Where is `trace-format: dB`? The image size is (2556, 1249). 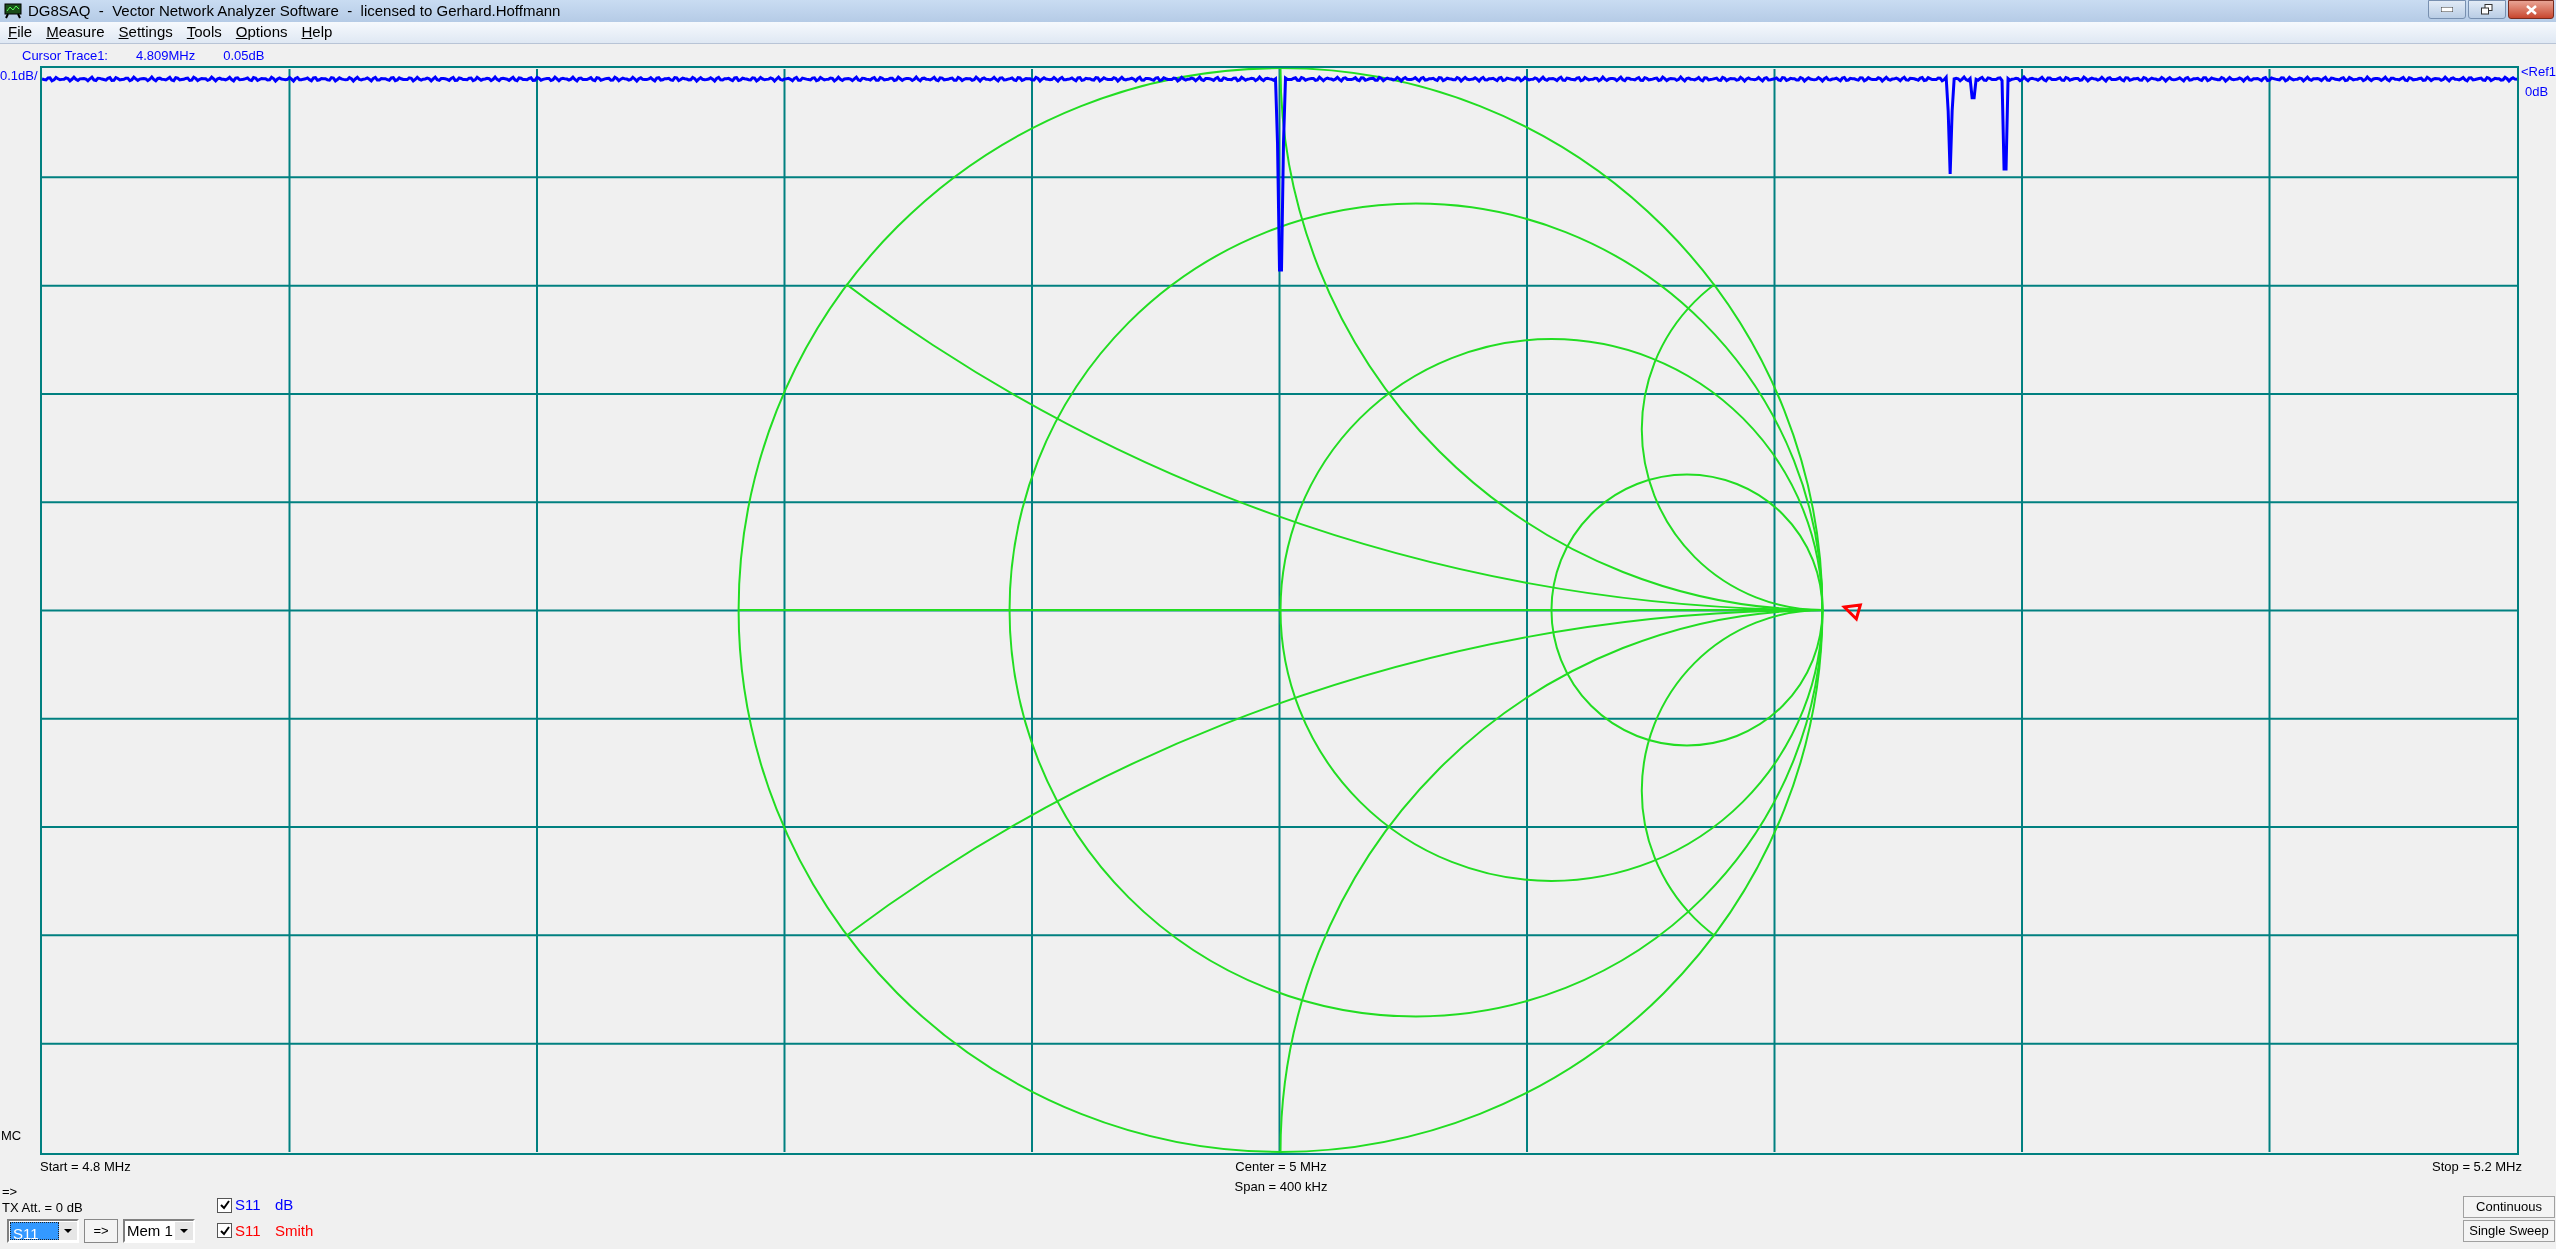
trace-format: dB is located at coordinates (284, 1205).